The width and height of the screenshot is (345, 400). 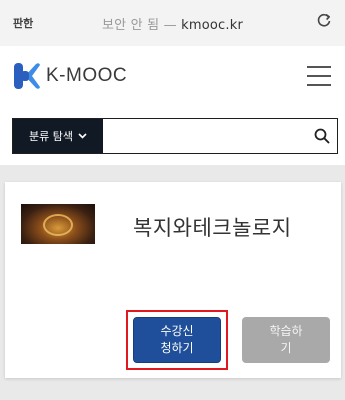 I want to click on category-explore-button: 분류 탐색, so click(x=58, y=136).